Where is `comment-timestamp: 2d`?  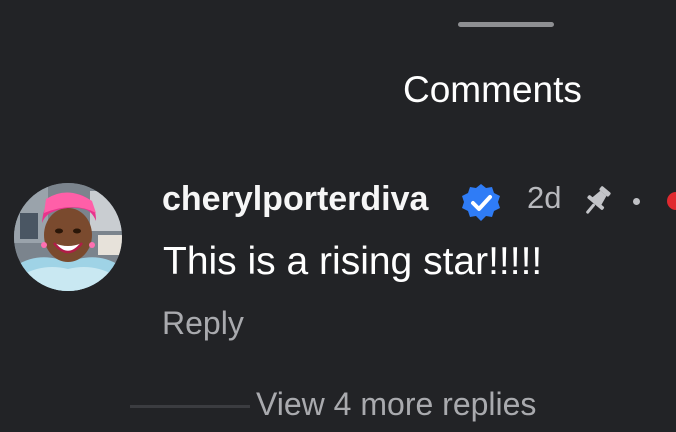
comment-timestamp: 2d is located at coordinates (544, 197).